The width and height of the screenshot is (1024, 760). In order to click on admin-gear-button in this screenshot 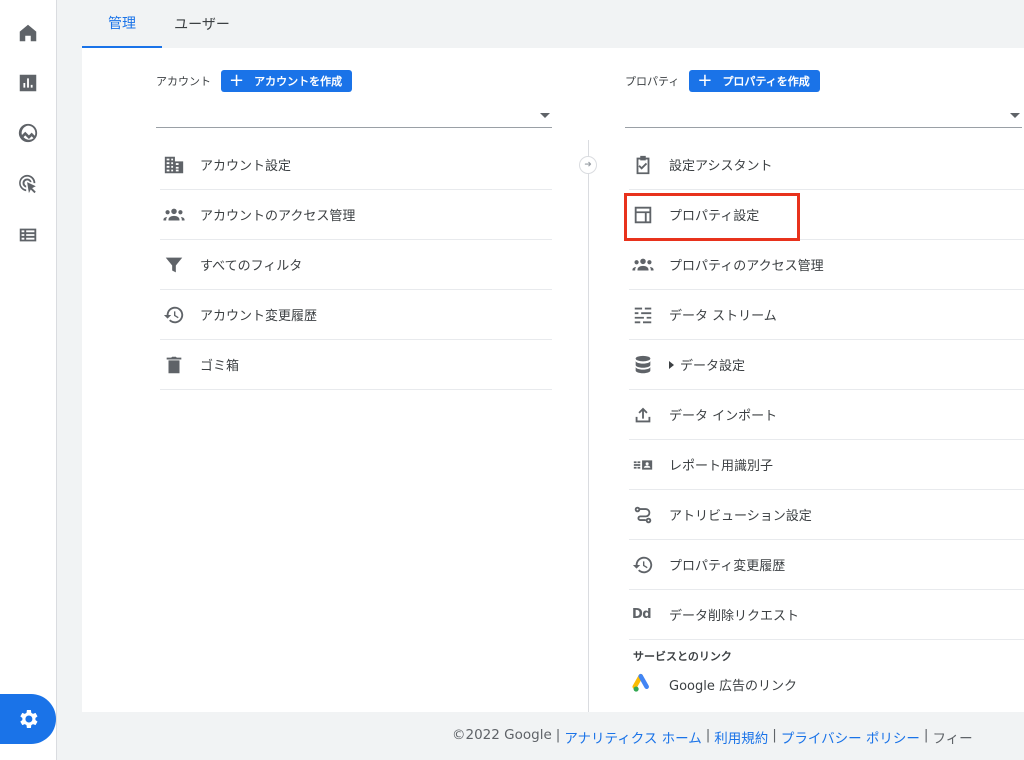, I will do `click(28, 719)`.